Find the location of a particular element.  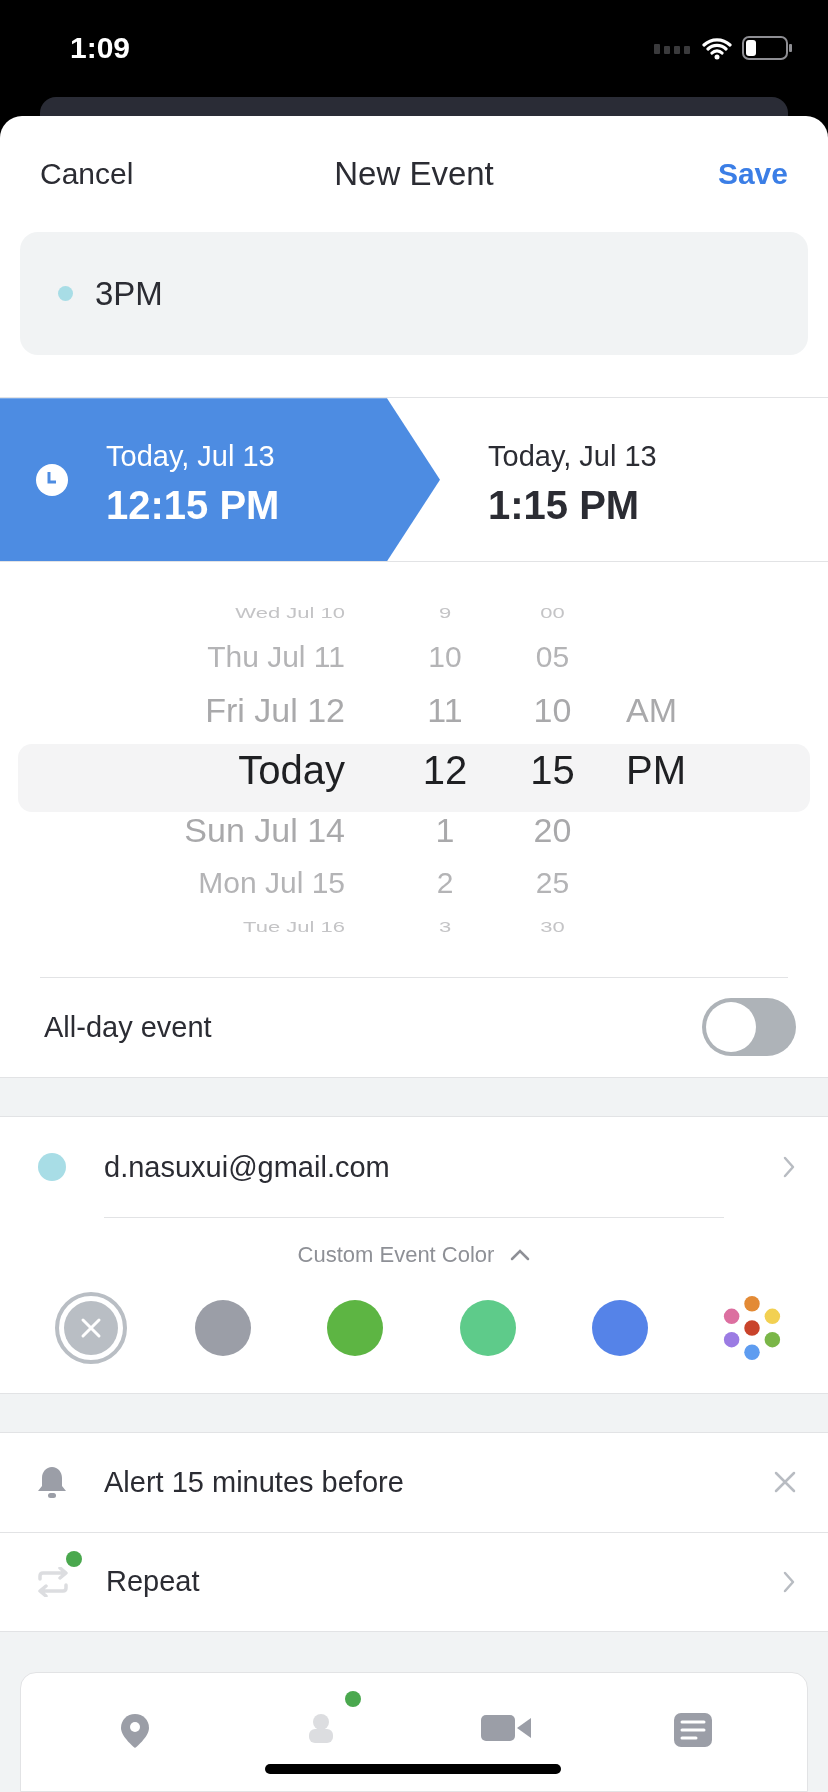

picker-hour: 11 is located at coordinates (430, 709).